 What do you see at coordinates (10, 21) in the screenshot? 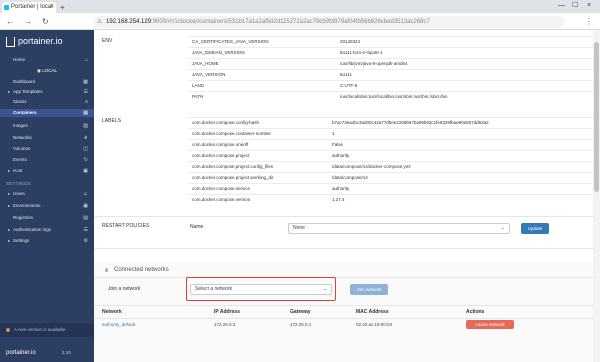
I see `back-arrow-icon: ←` at bounding box center [10, 21].